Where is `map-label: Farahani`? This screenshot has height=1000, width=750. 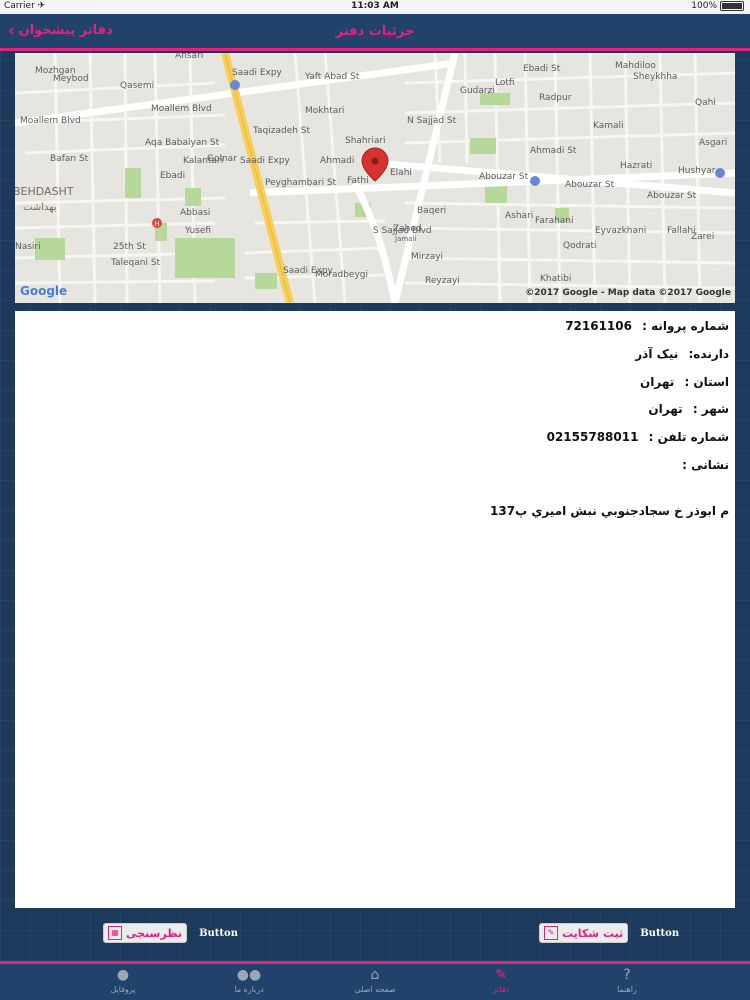
map-label: Farahani is located at coordinates (554, 221).